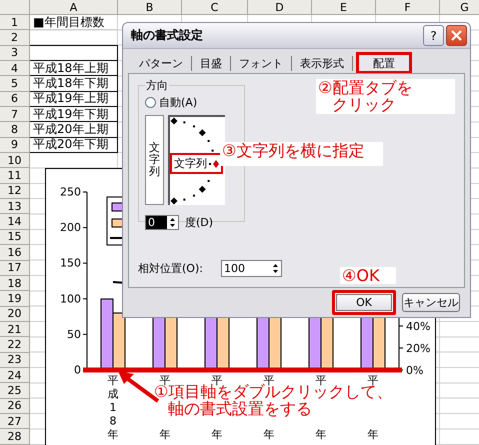  Describe the element at coordinates (344, 7) in the screenshot. I see `column-header: E` at that location.